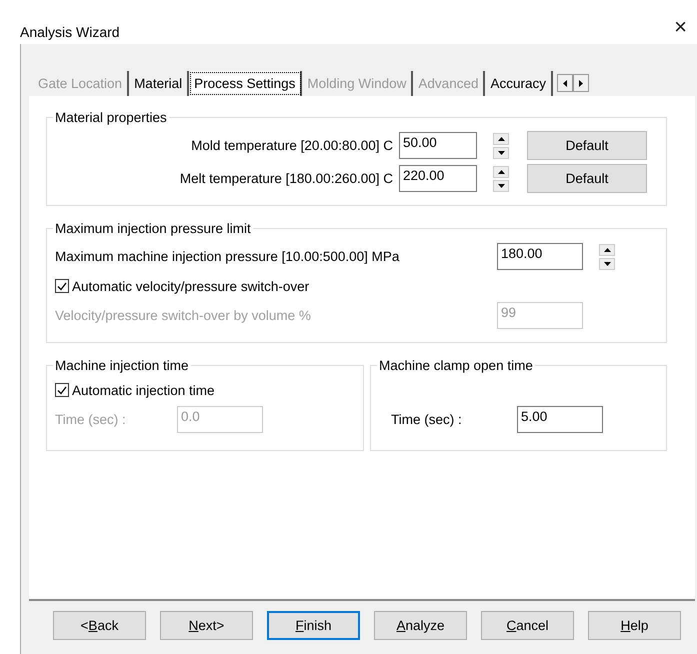 Image resolution: width=697 pixels, height=654 pixels. What do you see at coordinates (183, 315) in the screenshot?
I see `field-label: Velocity/pressure switch-over by volume %` at bounding box center [183, 315].